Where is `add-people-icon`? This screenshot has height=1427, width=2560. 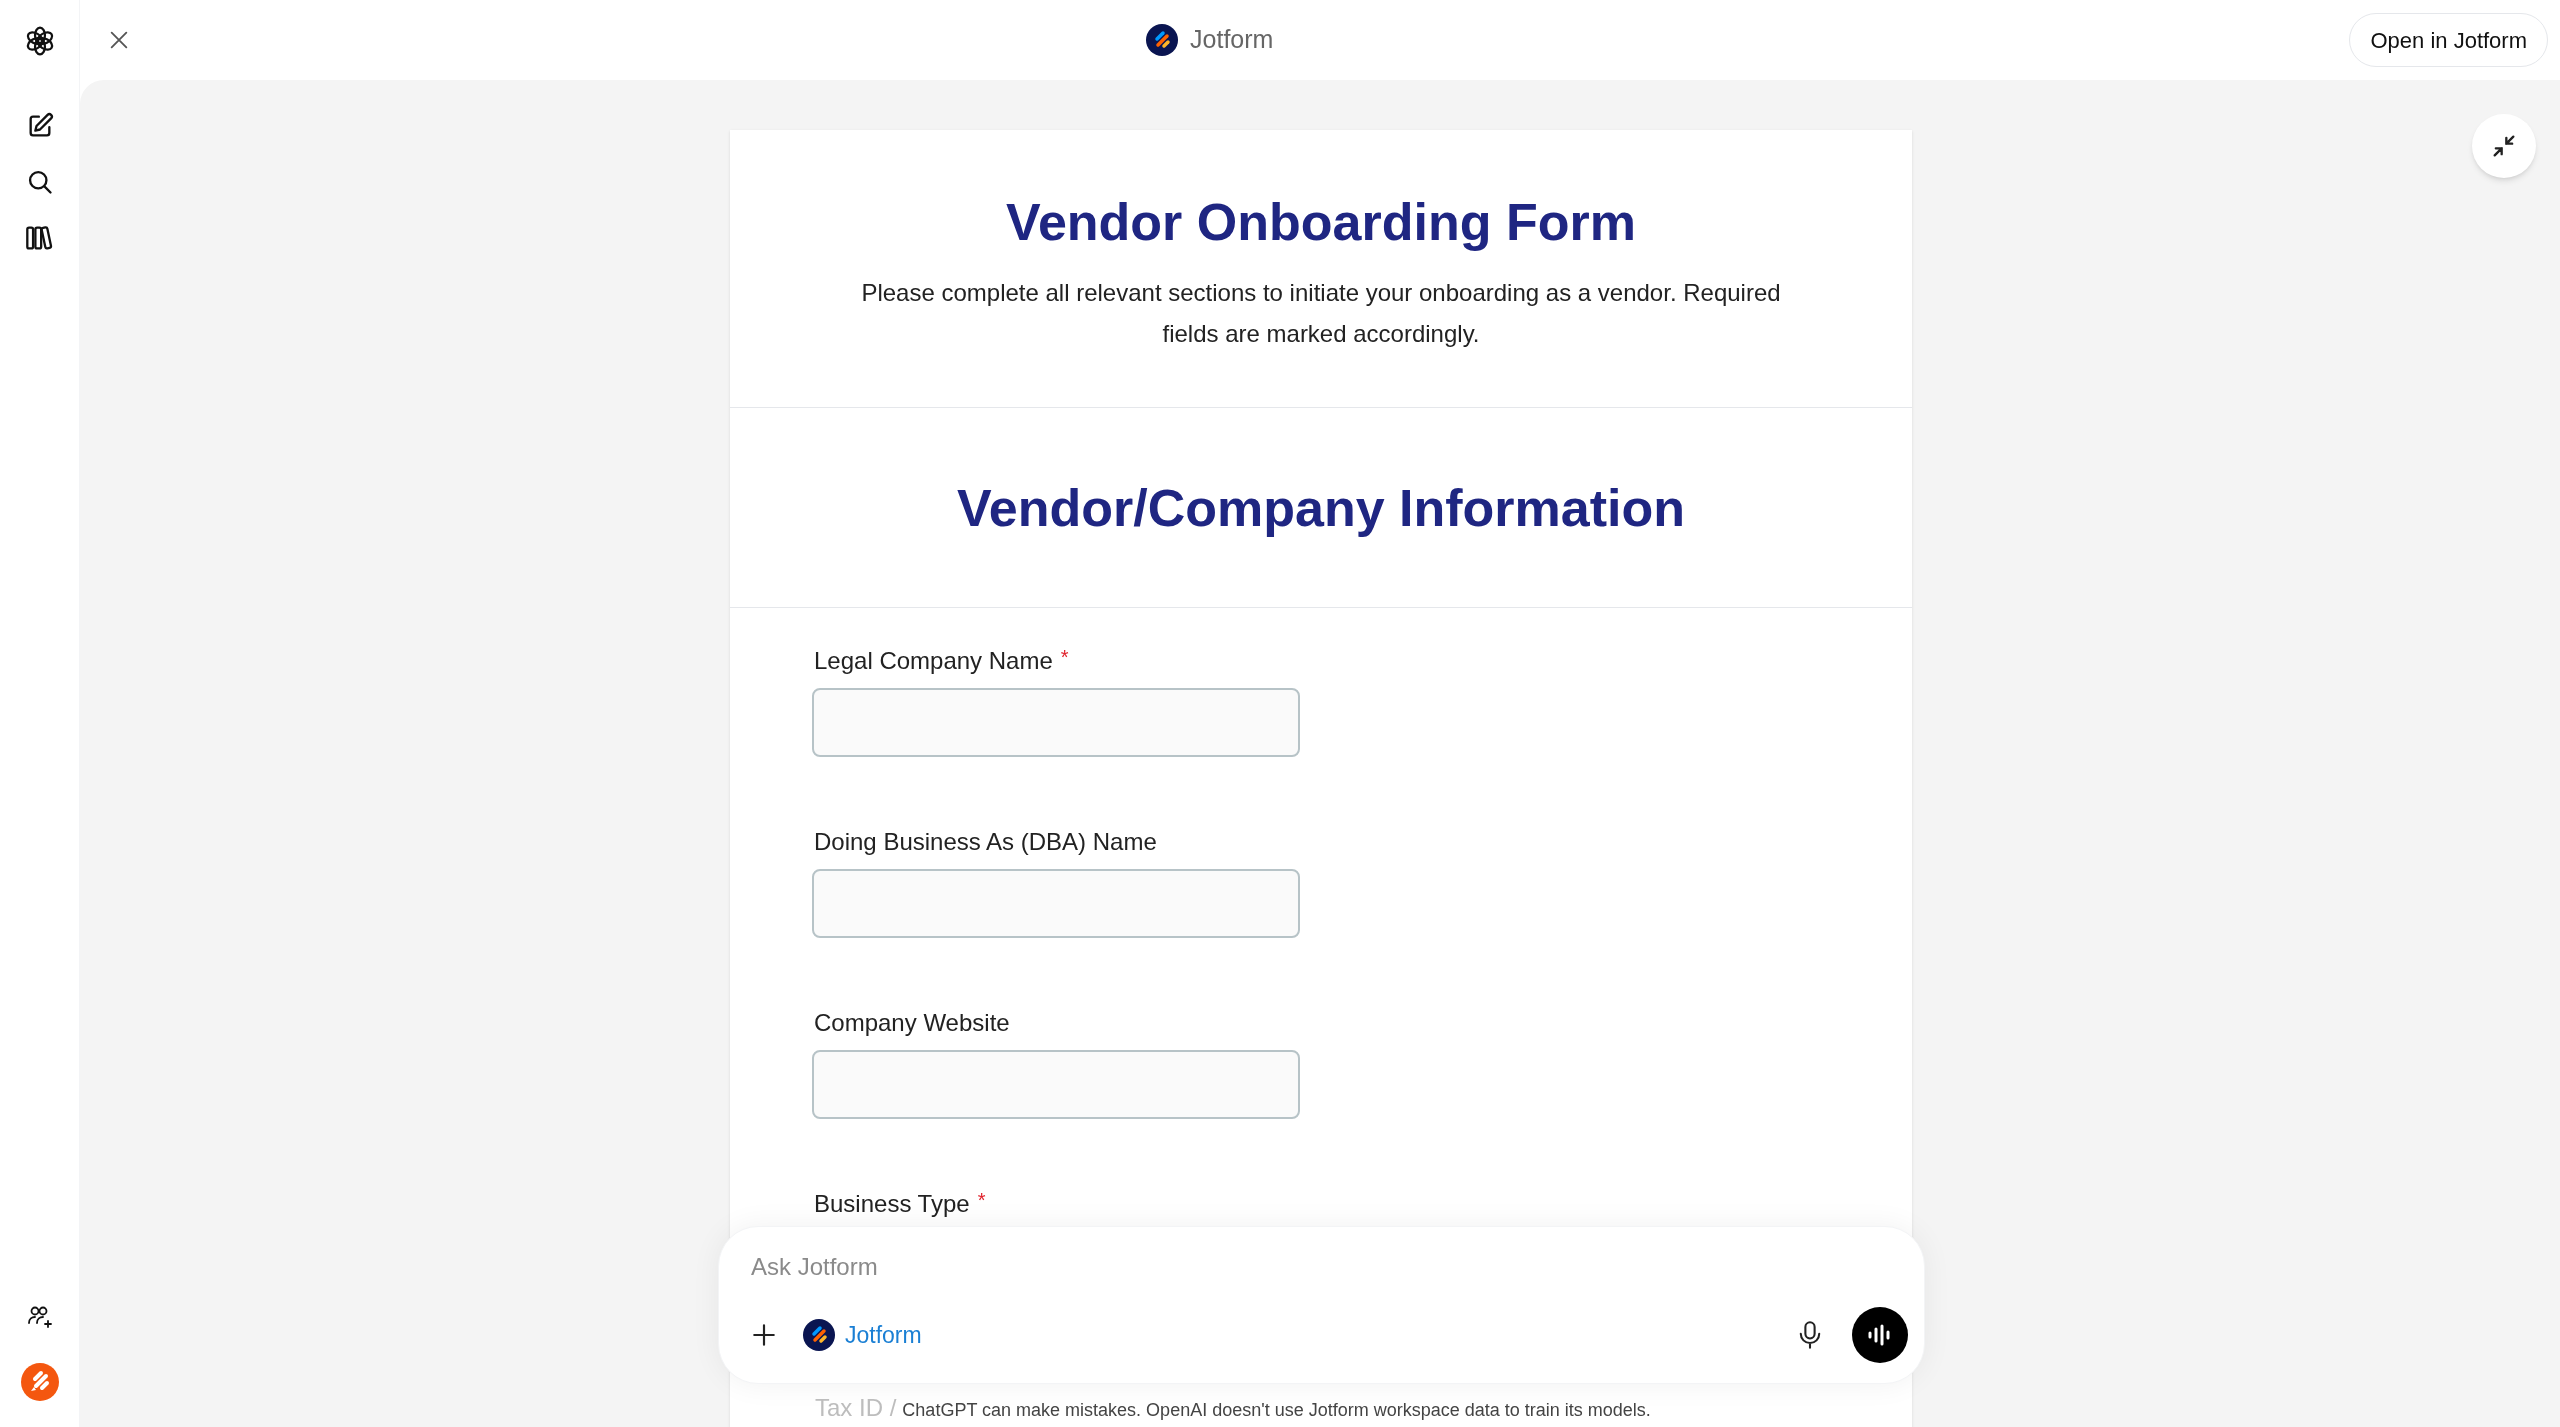
add-people-icon is located at coordinates (39, 1317).